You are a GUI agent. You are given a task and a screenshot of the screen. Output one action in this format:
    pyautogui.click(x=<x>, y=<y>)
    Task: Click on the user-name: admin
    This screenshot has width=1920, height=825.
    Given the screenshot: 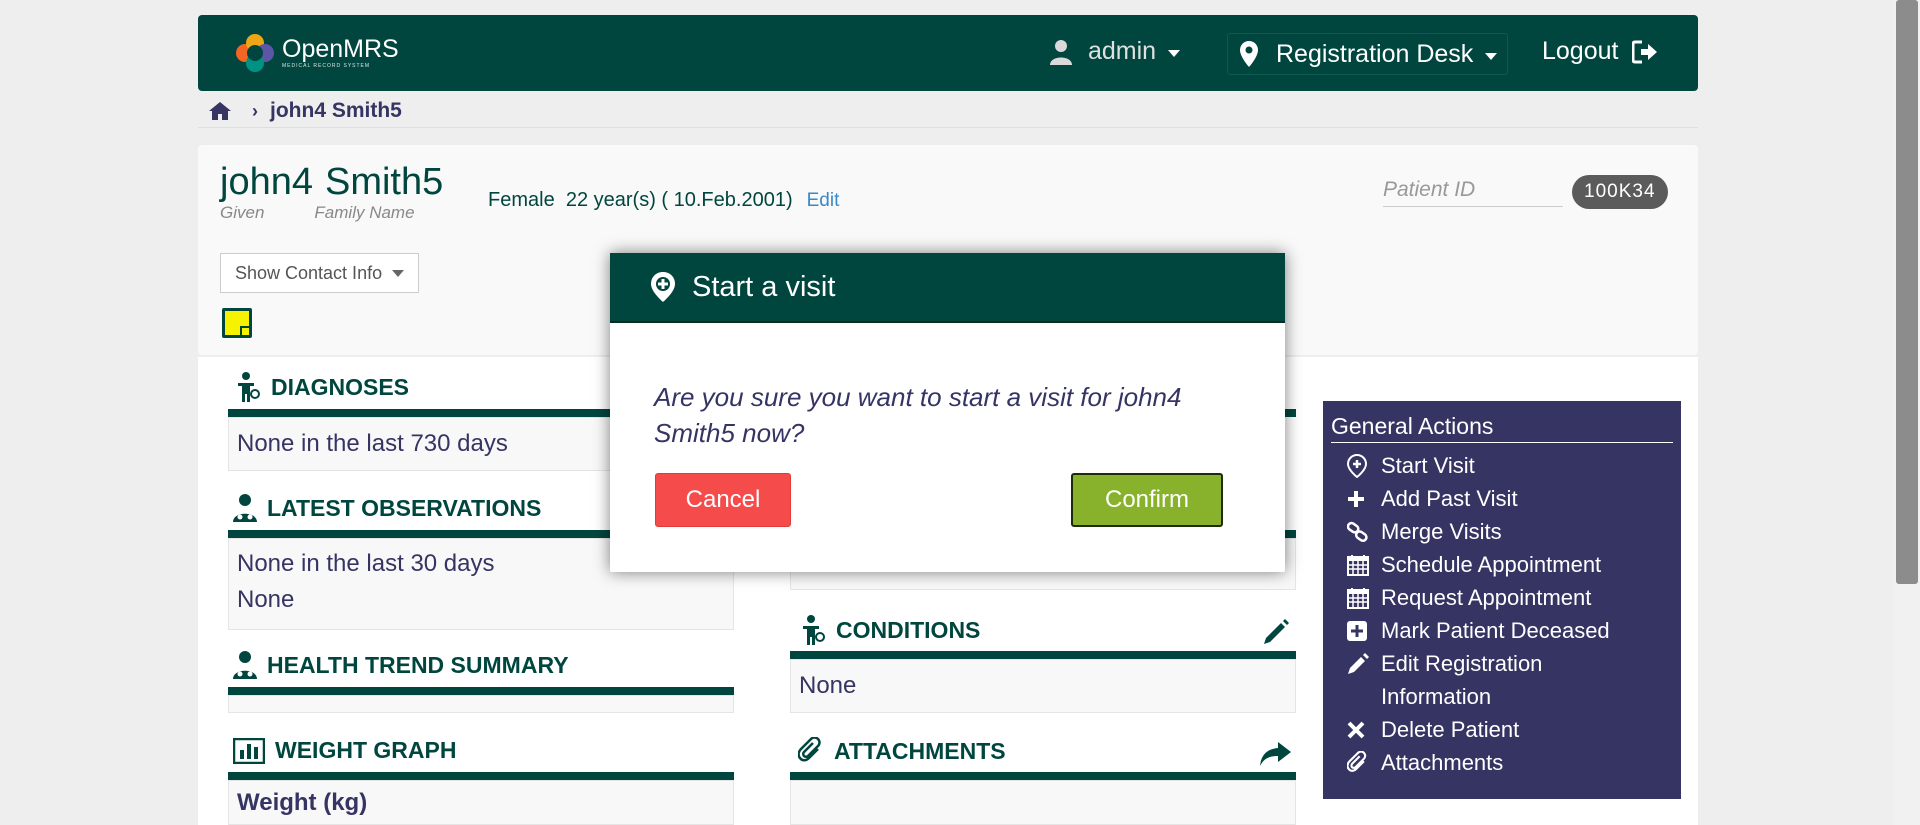 What is the action you would take?
    pyautogui.click(x=1122, y=51)
    